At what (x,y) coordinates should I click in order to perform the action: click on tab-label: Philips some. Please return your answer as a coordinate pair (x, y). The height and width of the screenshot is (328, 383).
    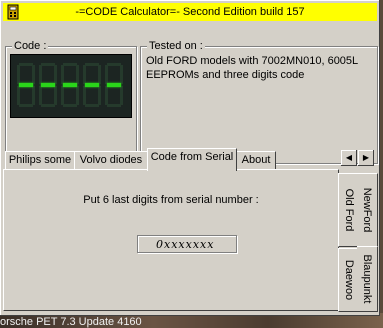
    Looking at the image, I should click on (40, 160).